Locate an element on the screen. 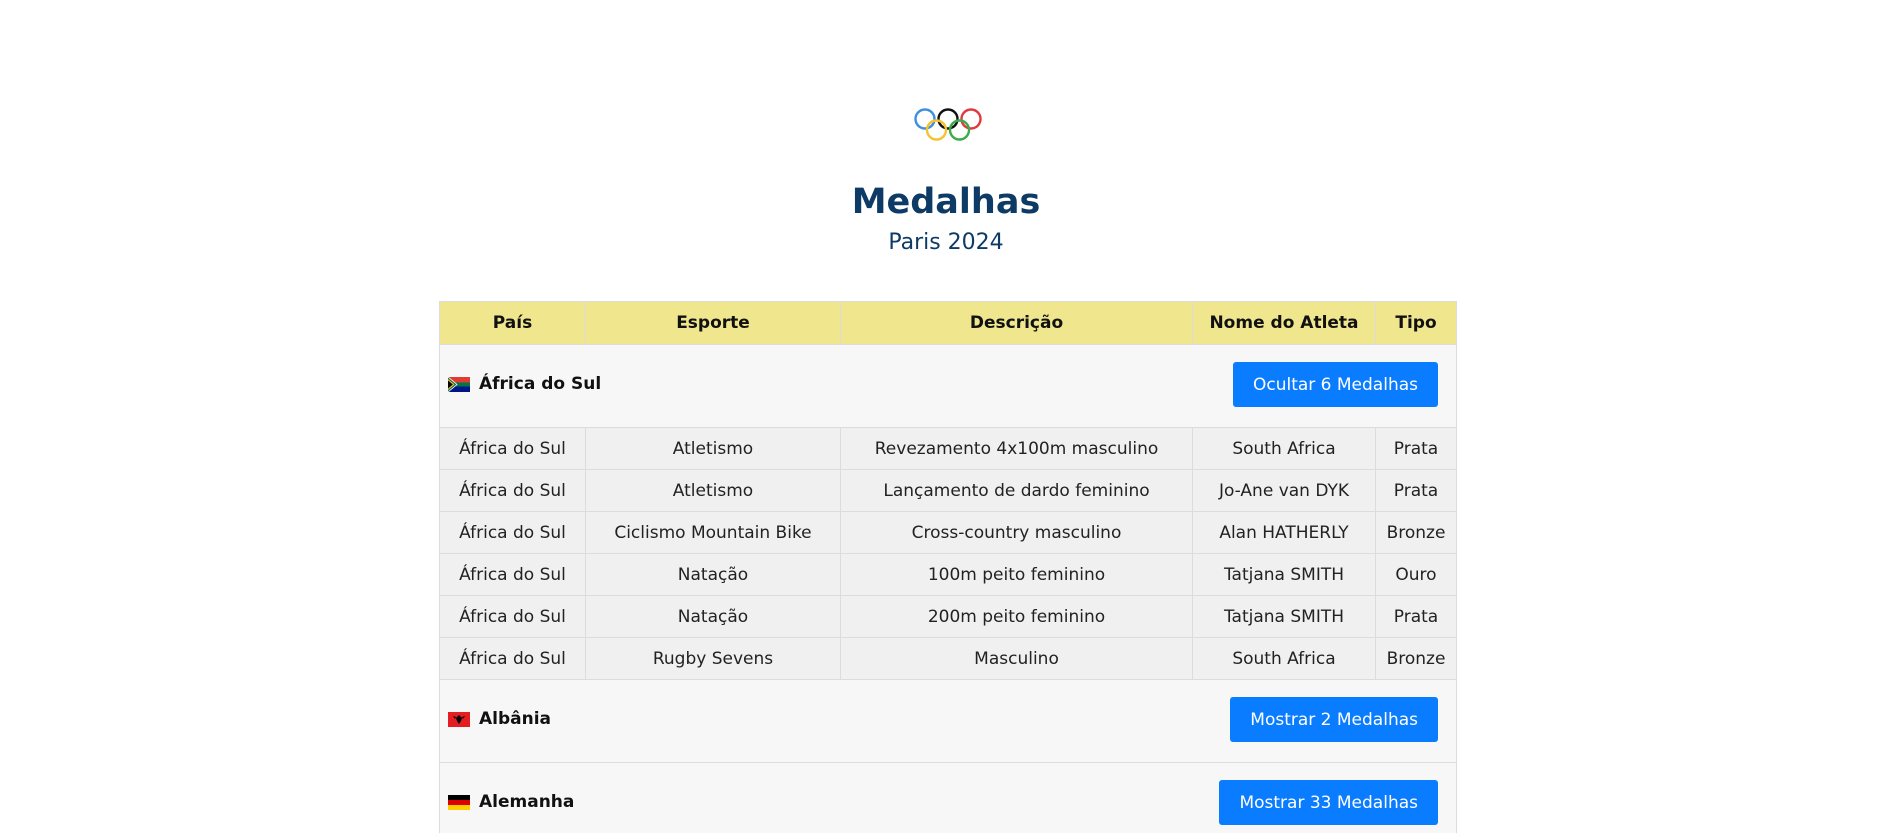  cell-sport: Ciclismo Mountain Bike is located at coordinates (713, 532).